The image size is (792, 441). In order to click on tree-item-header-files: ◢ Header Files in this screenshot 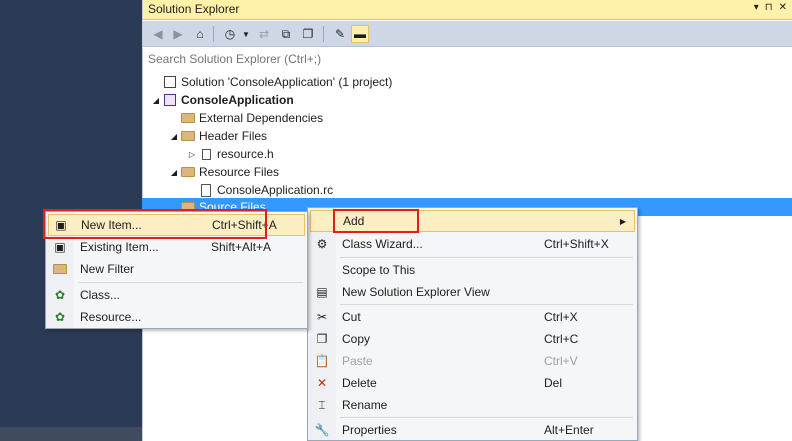, I will do `click(217, 136)`.